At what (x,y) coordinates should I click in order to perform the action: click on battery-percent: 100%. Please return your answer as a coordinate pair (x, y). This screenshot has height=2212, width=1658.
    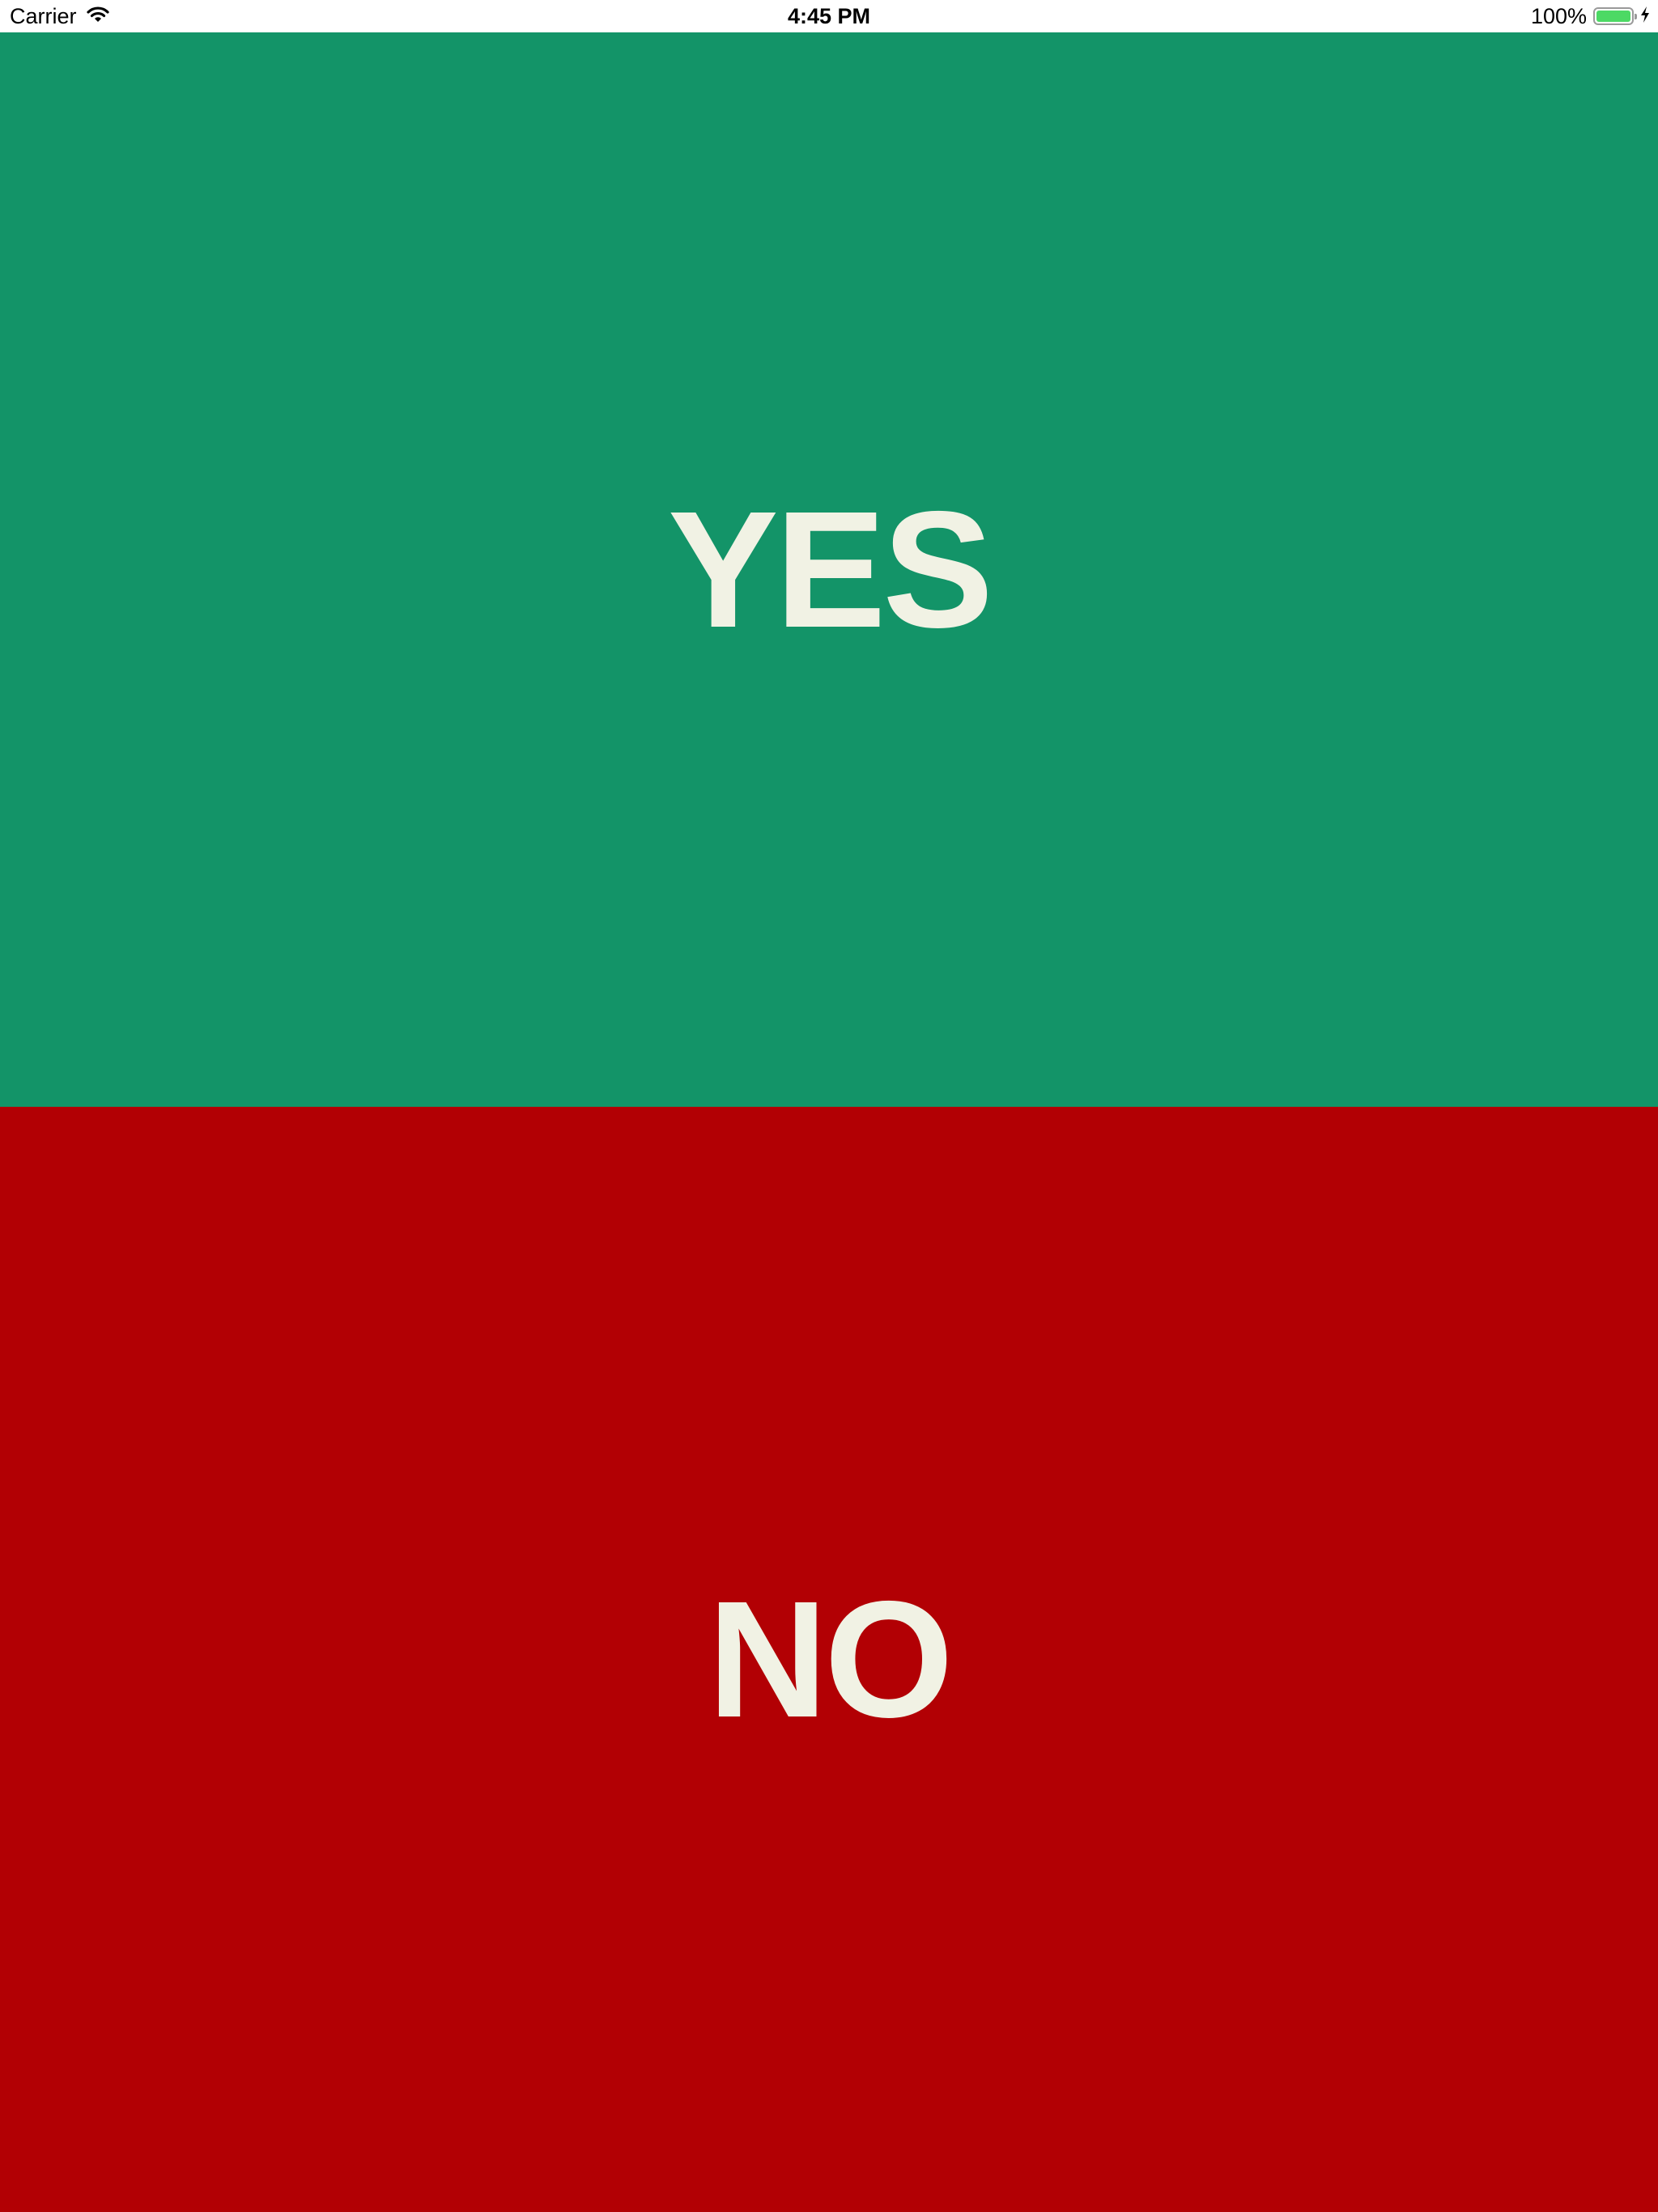
    Looking at the image, I should click on (1558, 16).